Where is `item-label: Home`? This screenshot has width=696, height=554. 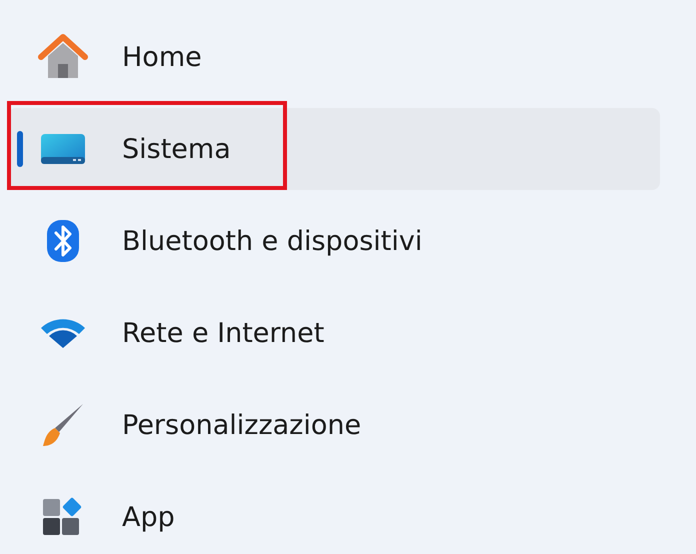 item-label: Home is located at coordinates (162, 57).